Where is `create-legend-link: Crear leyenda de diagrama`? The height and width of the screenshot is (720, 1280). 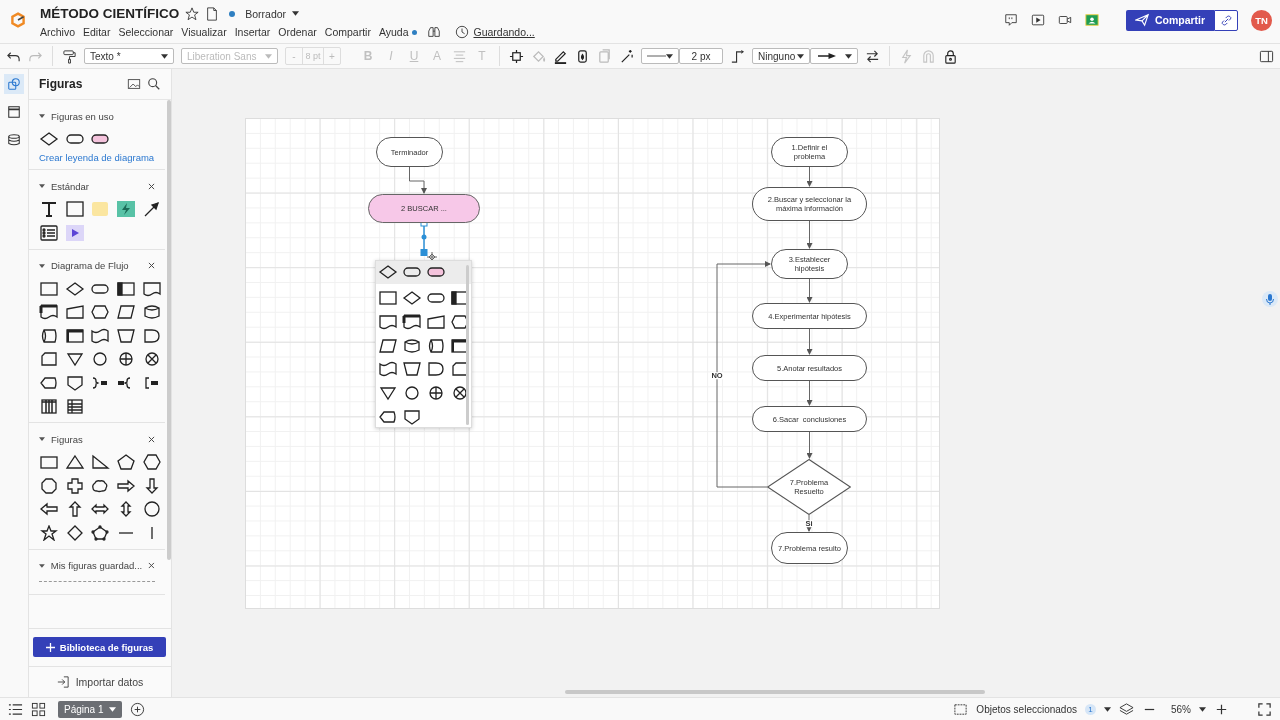 create-legend-link: Crear leyenda de diagrama is located at coordinates (97, 157).